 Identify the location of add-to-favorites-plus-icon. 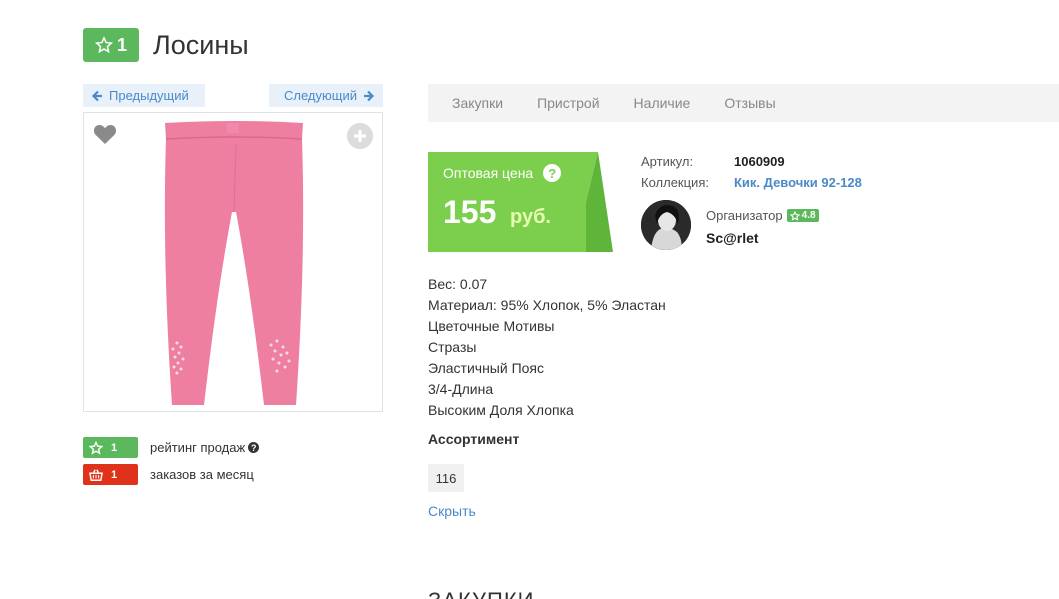
(360, 136).